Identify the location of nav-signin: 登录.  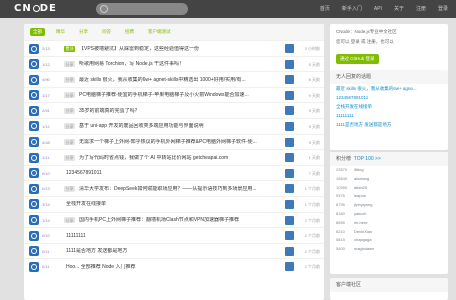
(443, 9).